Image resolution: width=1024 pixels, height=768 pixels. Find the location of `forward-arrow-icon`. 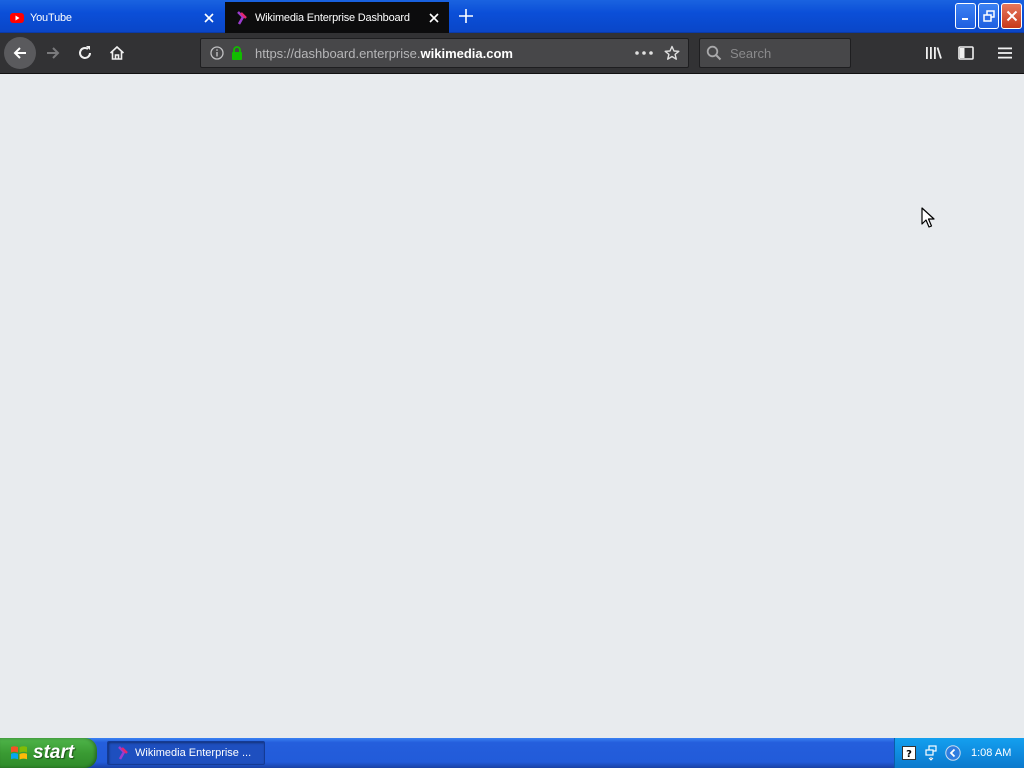

forward-arrow-icon is located at coordinates (53, 53).